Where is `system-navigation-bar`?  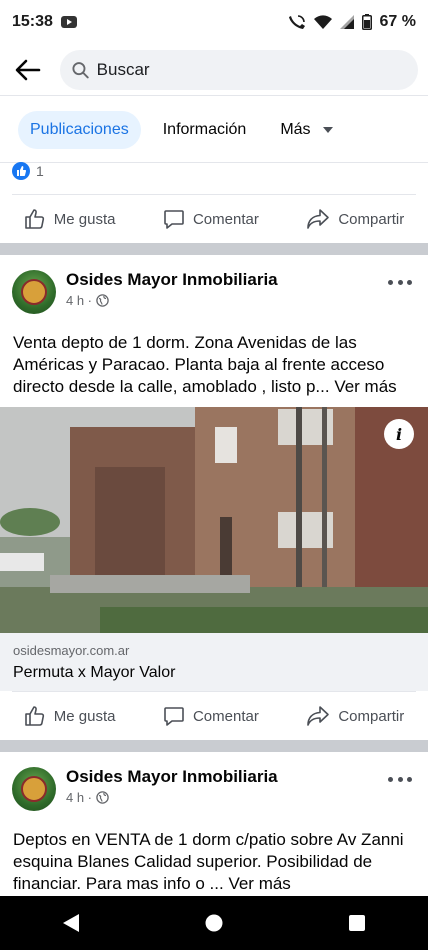 system-navigation-bar is located at coordinates (214, 923).